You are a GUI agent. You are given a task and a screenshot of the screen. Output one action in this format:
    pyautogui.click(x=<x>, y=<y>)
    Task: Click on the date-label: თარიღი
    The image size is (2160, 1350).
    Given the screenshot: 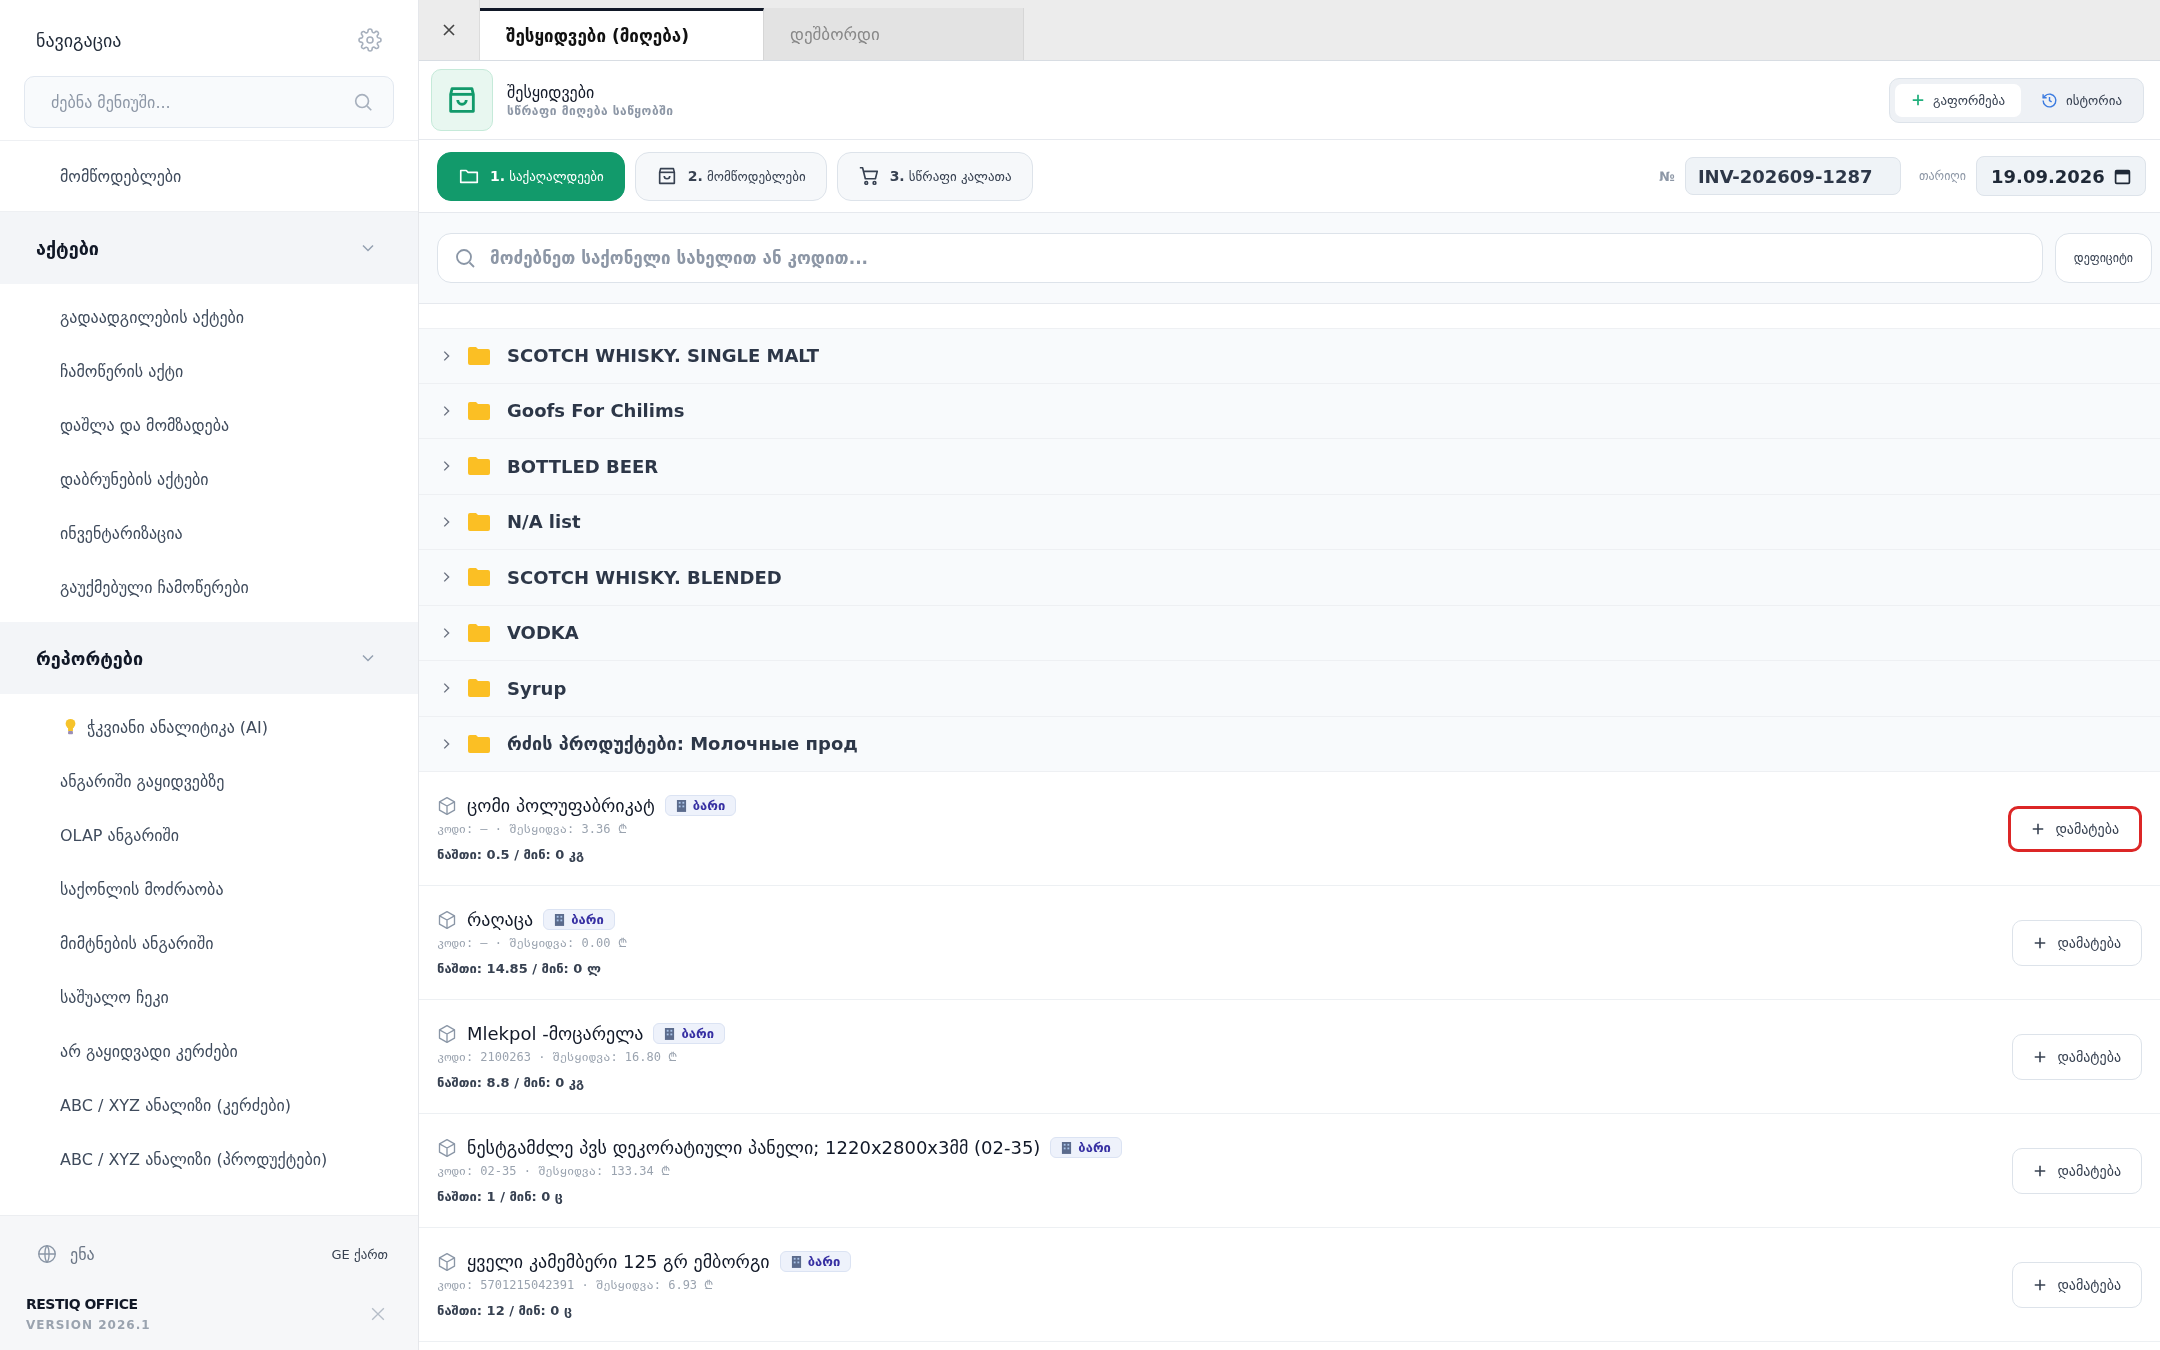 What is the action you would take?
    pyautogui.click(x=1942, y=176)
    